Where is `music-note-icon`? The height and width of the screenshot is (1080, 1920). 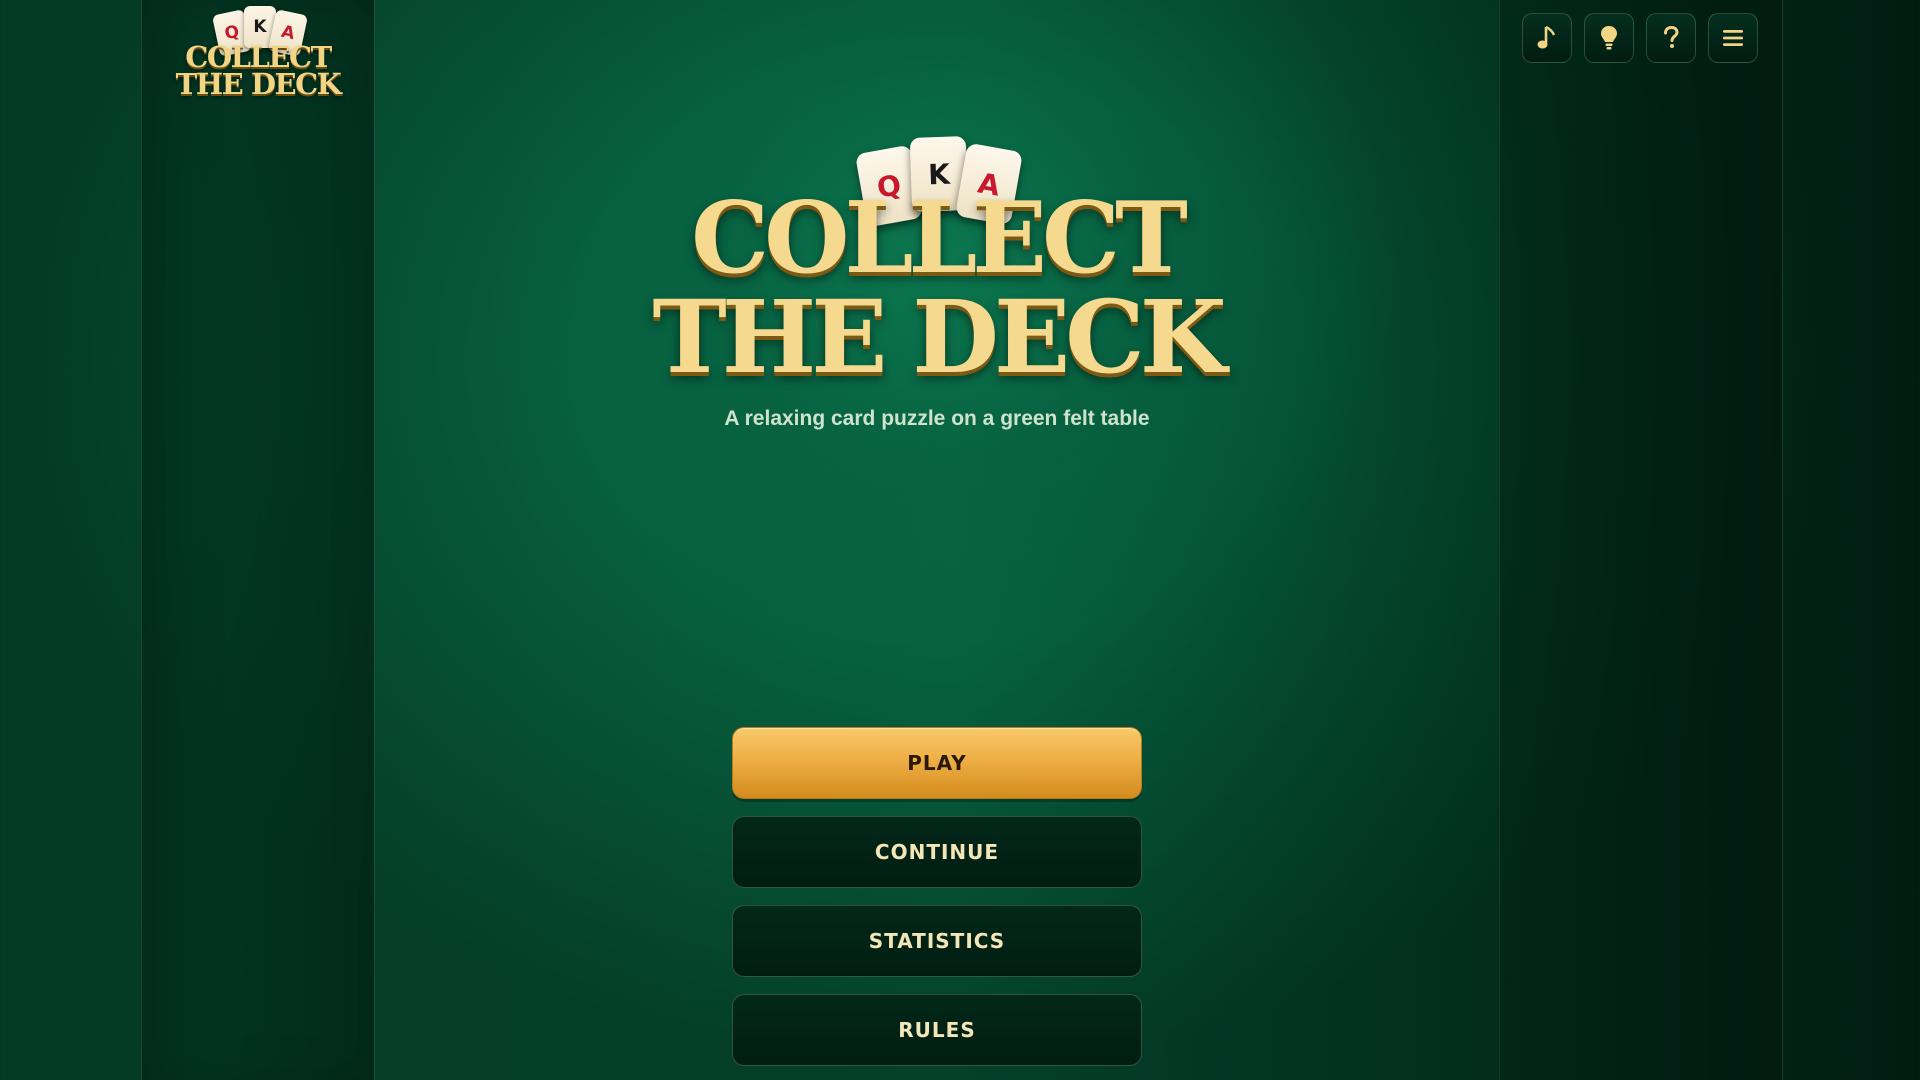
music-note-icon is located at coordinates (1546, 37).